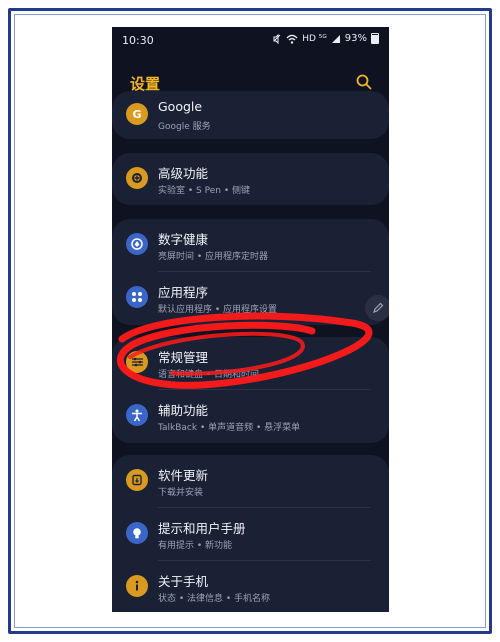  Describe the element at coordinates (137, 362) in the screenshot. I see `sliders-icon` at that location.